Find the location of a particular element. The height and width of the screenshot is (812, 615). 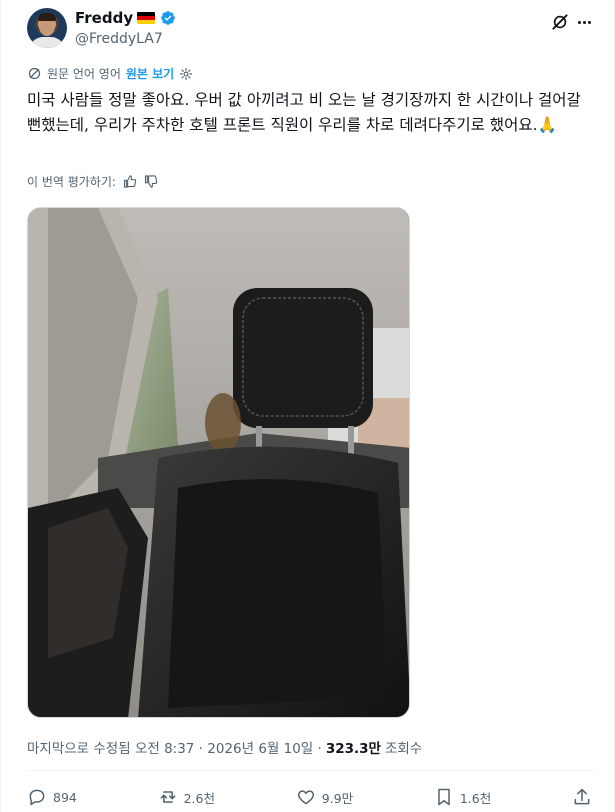

share-button is located at coordinates (582, 797).